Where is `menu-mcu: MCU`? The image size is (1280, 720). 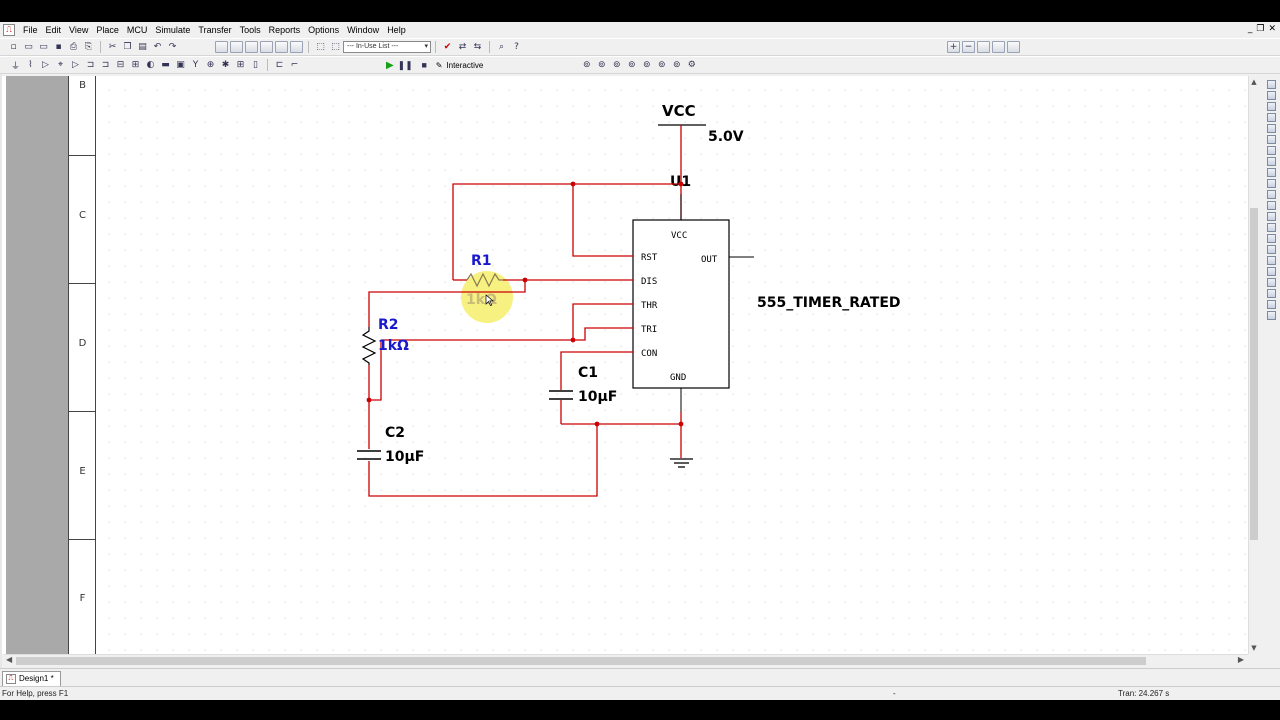
menu-mcu: MCU is located at coordinates (137, 30).